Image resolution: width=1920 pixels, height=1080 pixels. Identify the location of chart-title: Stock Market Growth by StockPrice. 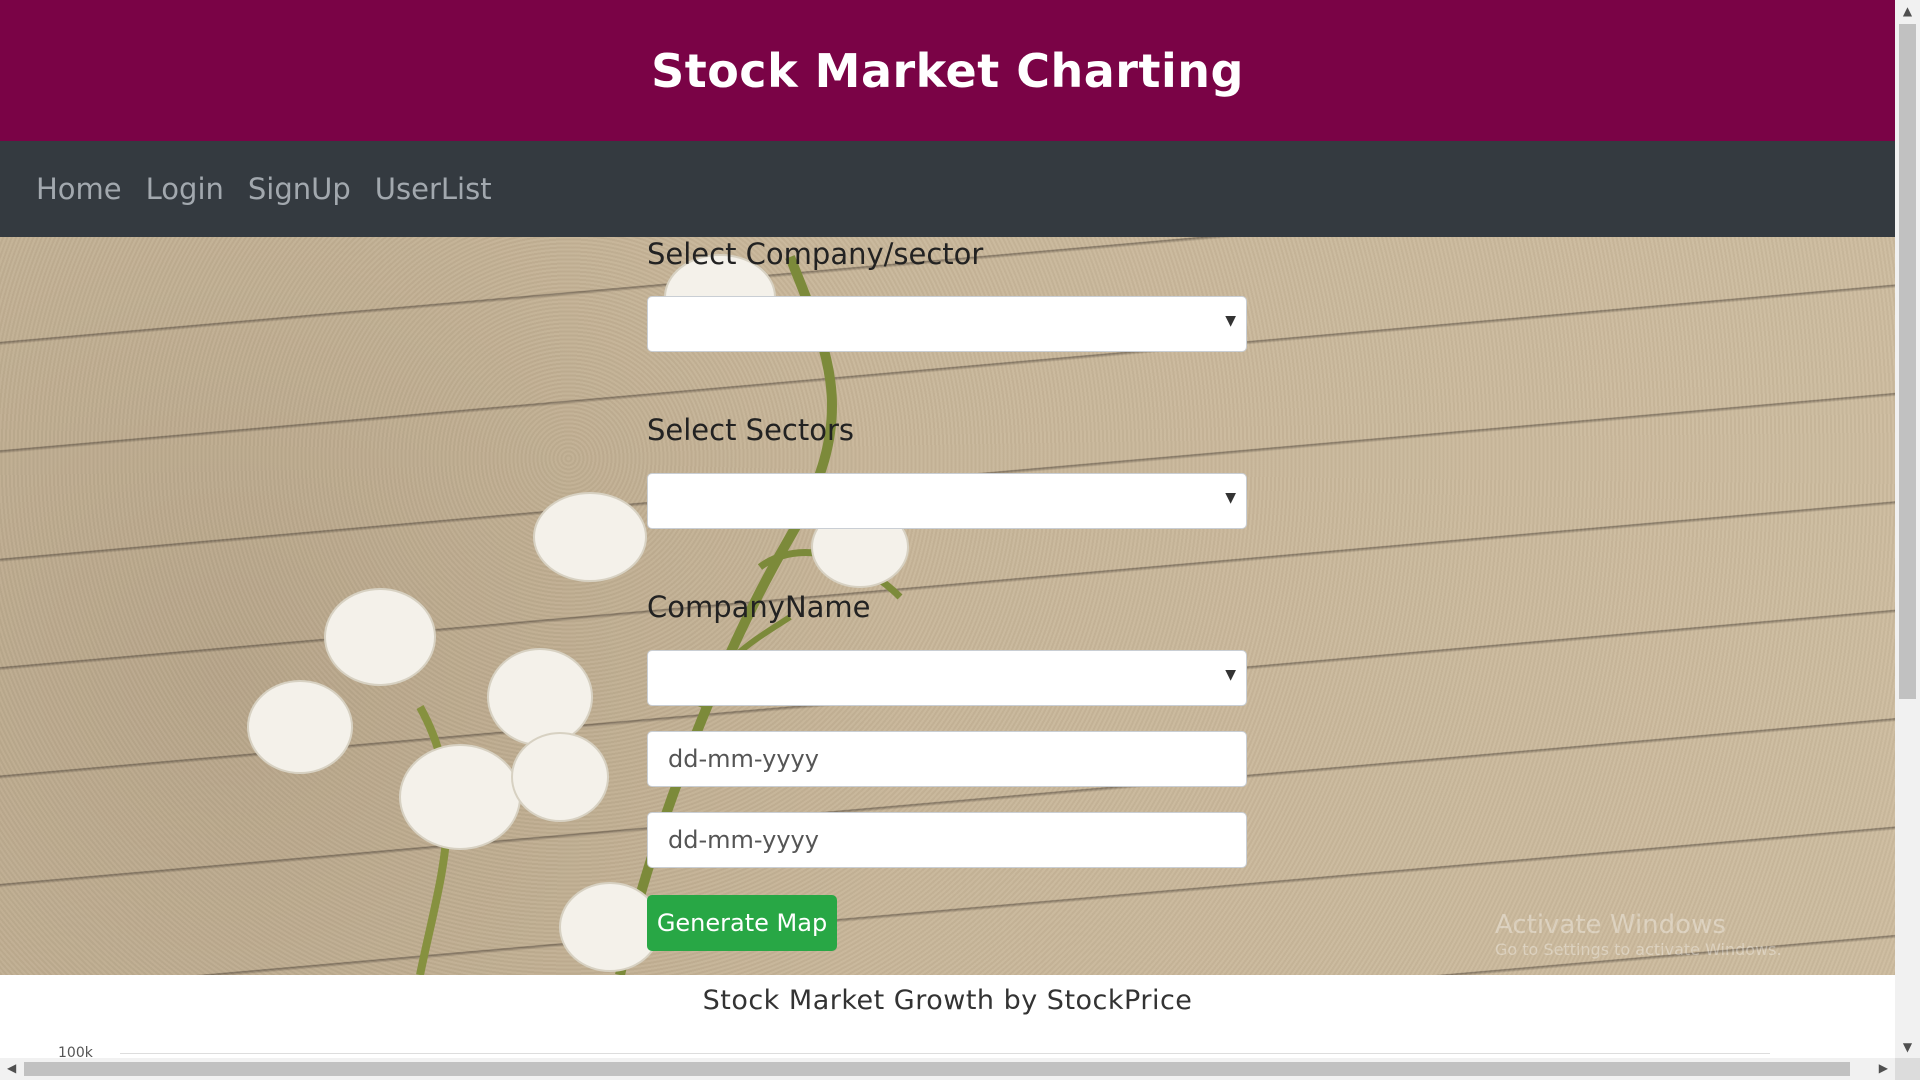
(947, 1000).